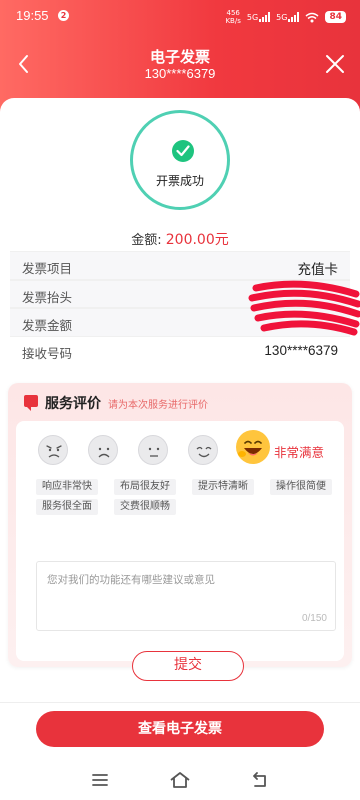 This screenshot has height=800, width=360. Describe the element at coordinates (158, 405) in the screenshot. I see `review-hint: 请为本次服务进行评价` at that location.